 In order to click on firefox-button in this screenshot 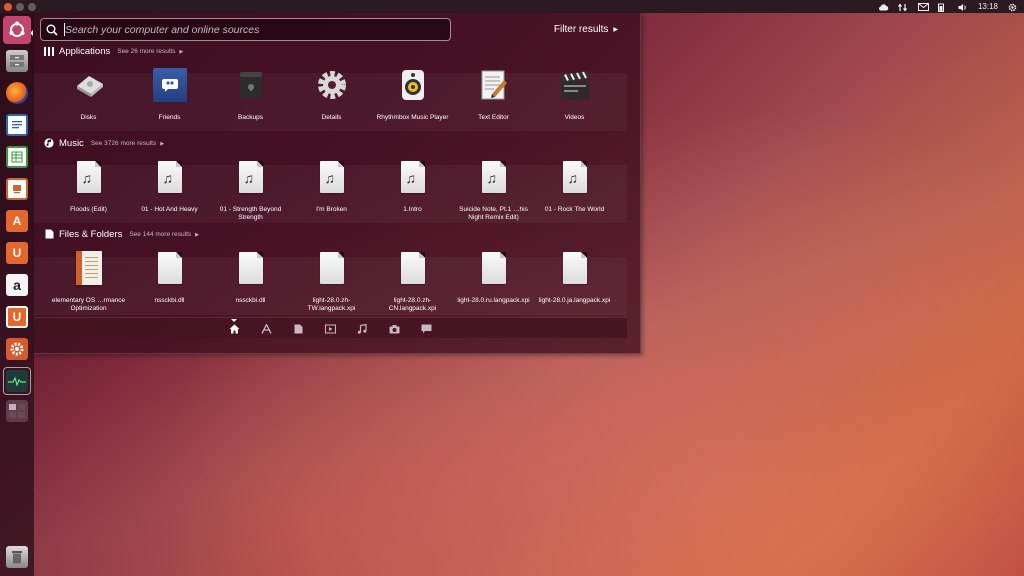, I will do `click(17, 93)`.